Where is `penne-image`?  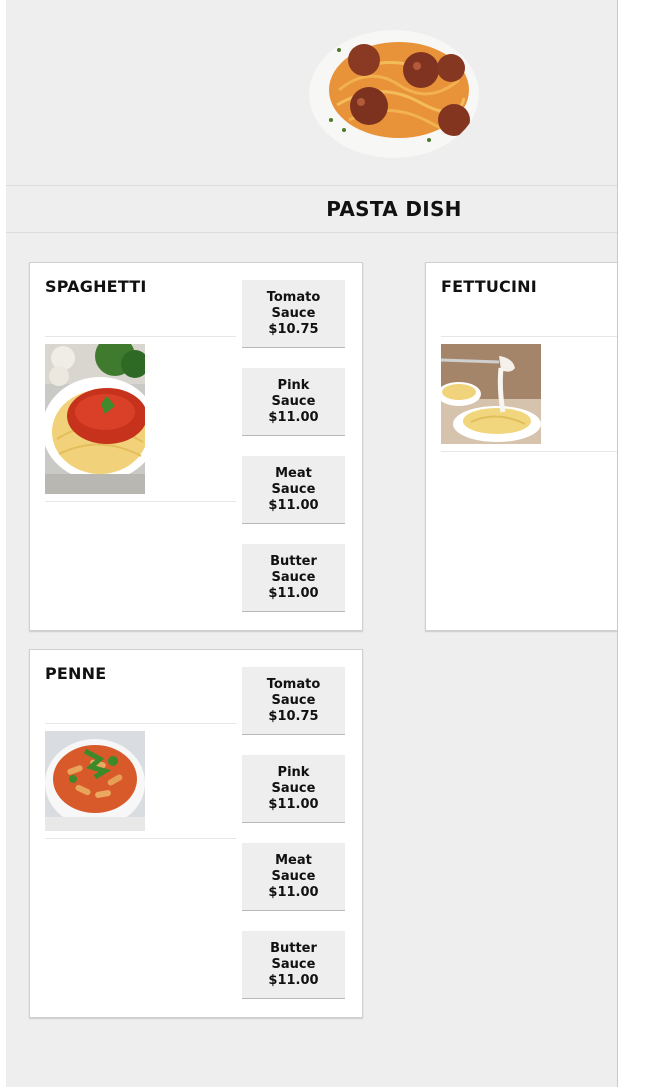 penne-image is located at coordinates (95, 781).